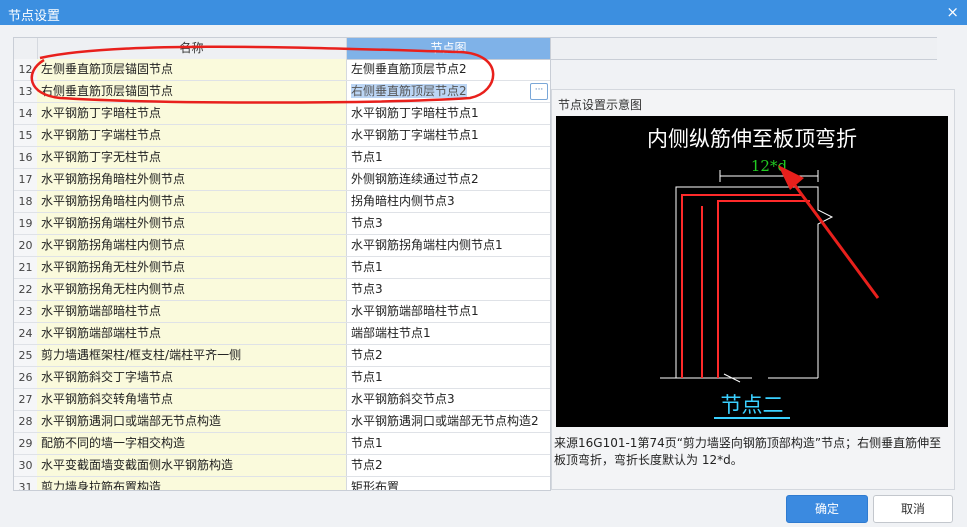 Image resolution: width=967 pixels, height=527 pixels. What do you see at coordinates (769, 166) in the screenshot?
I see `dimension-label: 12*d` at bounding box center [769, 166].